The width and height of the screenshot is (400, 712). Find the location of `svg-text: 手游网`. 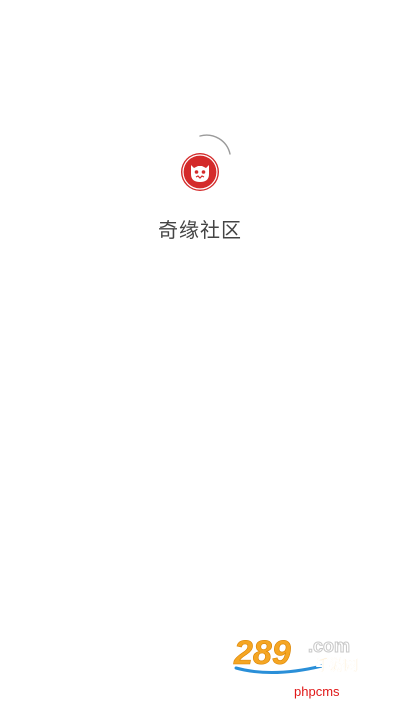

svg-text: 手游网 is located at coordinates (337, 665).